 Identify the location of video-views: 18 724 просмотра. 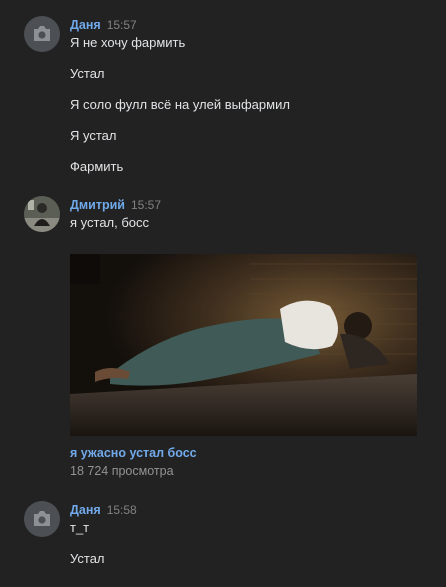
(122, 471).